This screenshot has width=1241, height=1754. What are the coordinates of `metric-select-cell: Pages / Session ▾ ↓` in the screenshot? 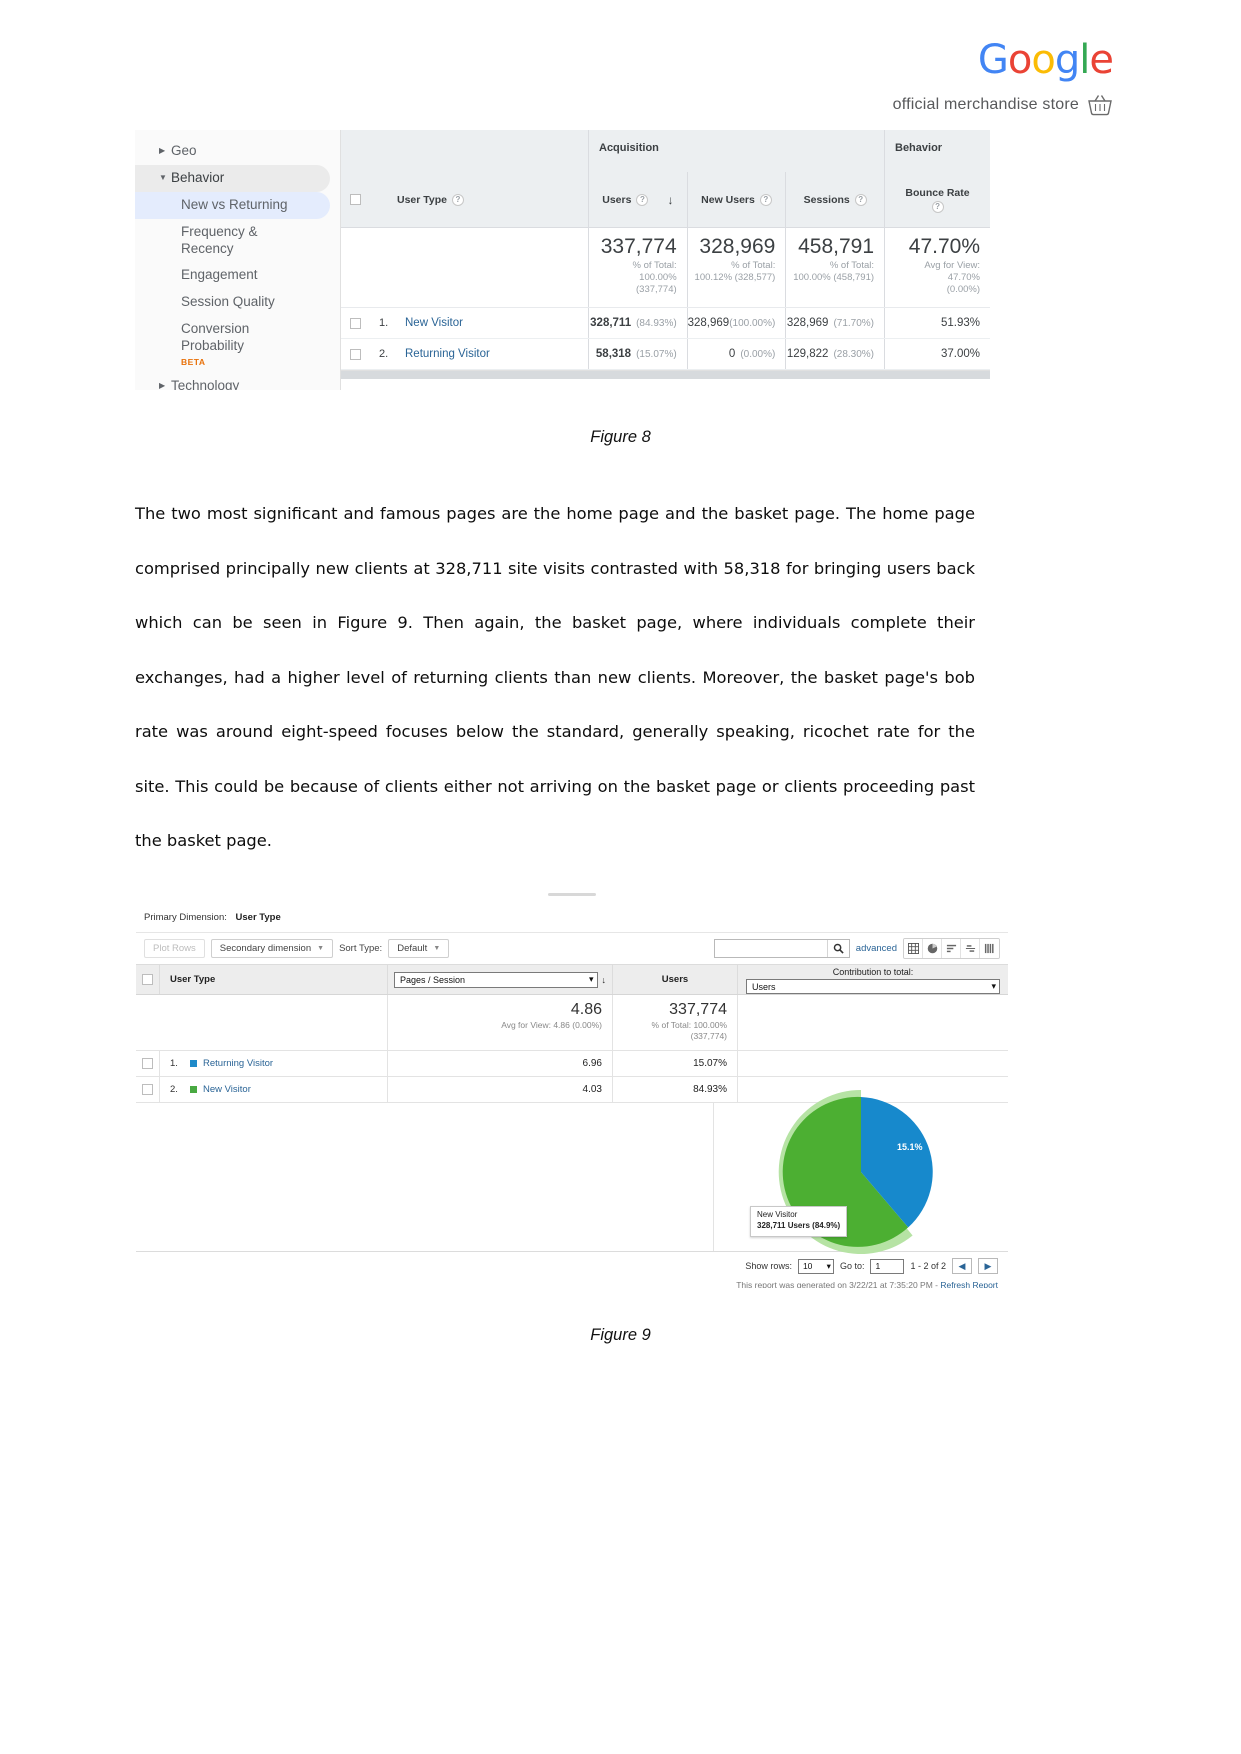 It's located at (500, 979).